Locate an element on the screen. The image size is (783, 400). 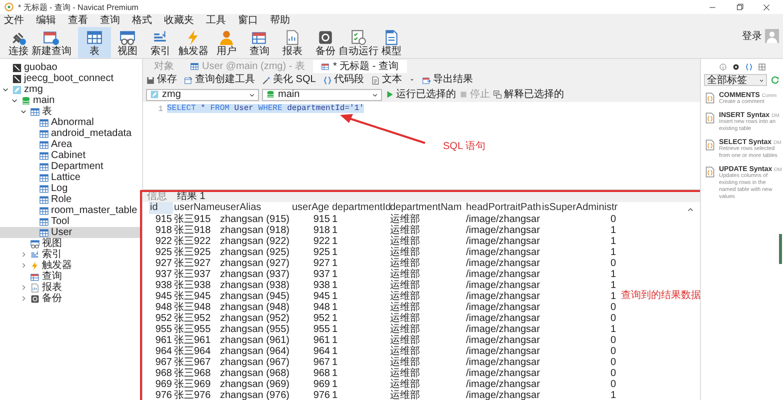
tree-item: User is located at coordinates (71, 232).